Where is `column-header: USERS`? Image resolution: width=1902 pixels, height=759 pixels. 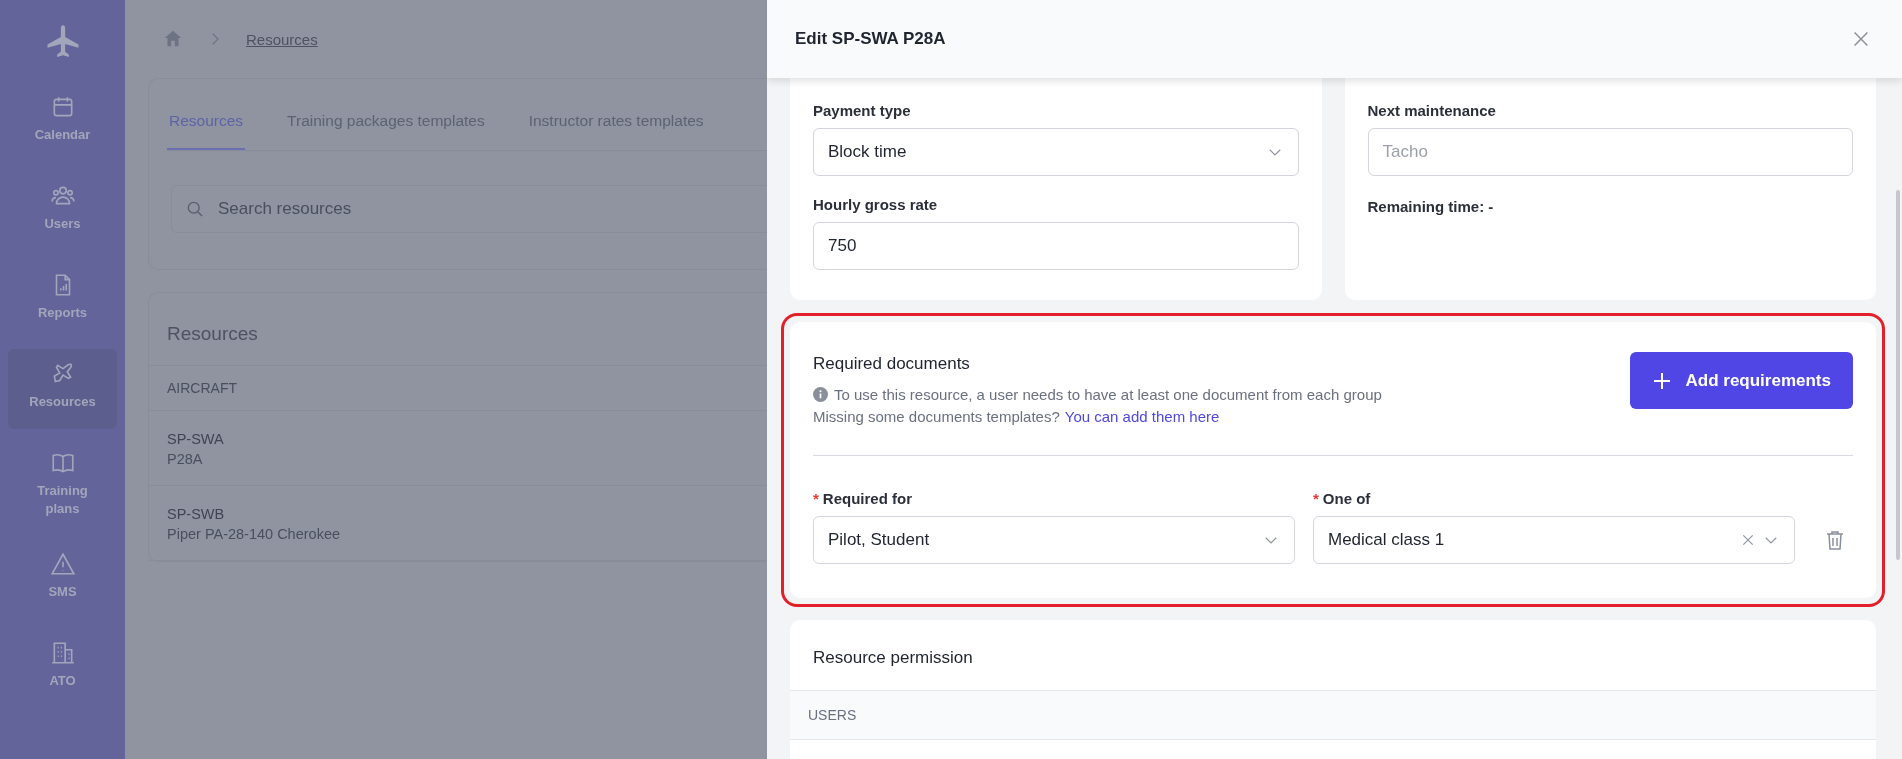 column-header: USERS is located at coordinates (832, 715).